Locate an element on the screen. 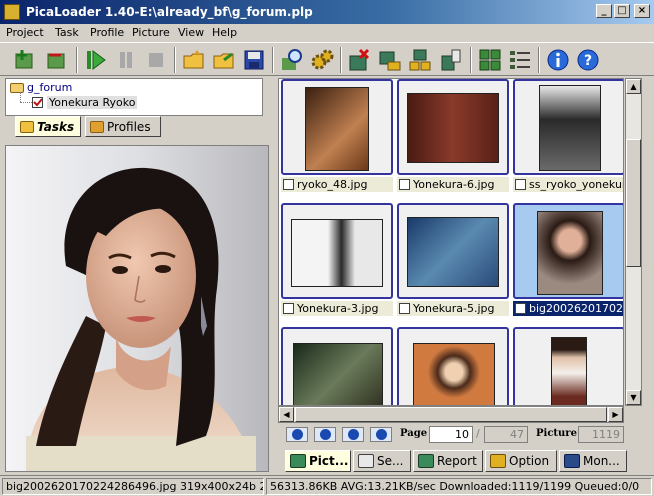 Image resolution: width=654 pixels, height=496 pixels. save-as-icon is located at coordinates (224, 60).